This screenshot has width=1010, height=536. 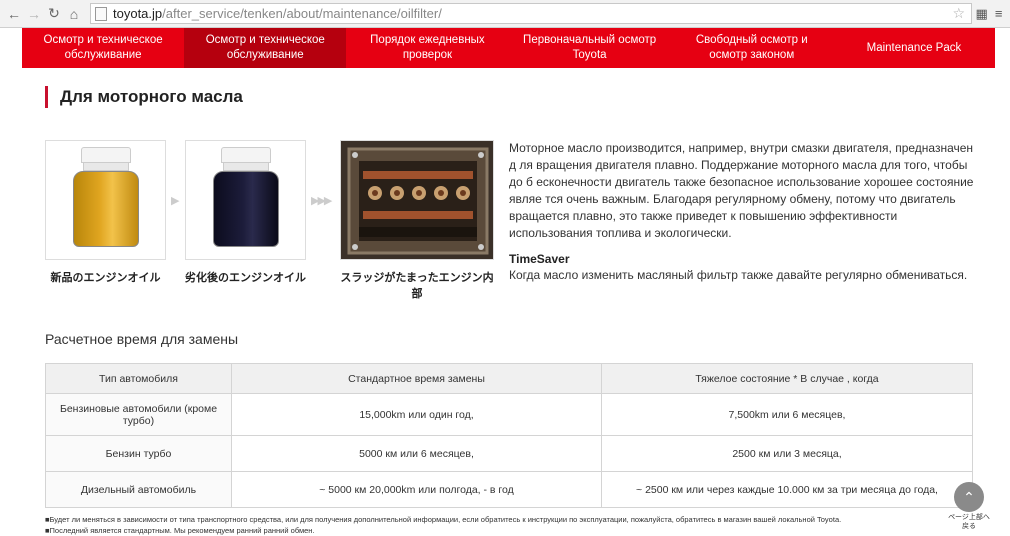 I want to click on back-to-top-label: ページ上部へ戻る, so click(x=969, y=522).